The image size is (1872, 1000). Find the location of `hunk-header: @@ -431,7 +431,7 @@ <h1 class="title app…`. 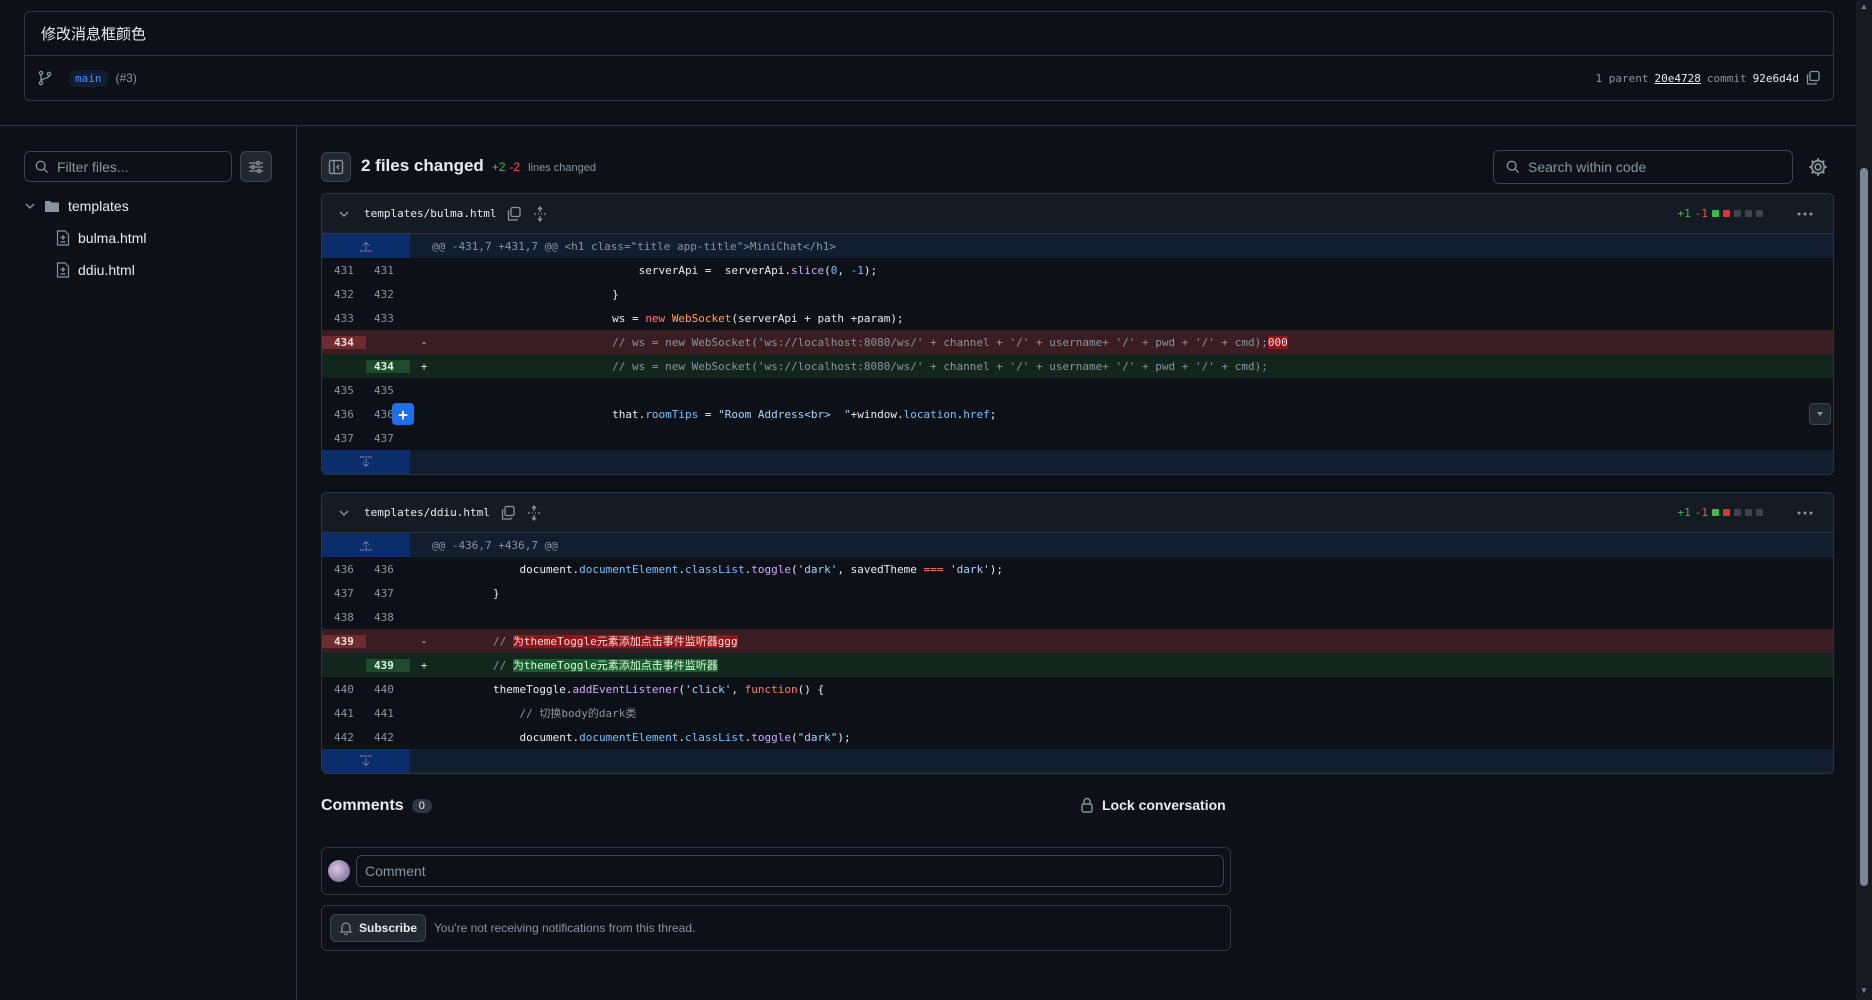

hunk-header: @@ -431,7 +431,7 @@ <h1 class="title app… is located at coordinates (1077, 246).